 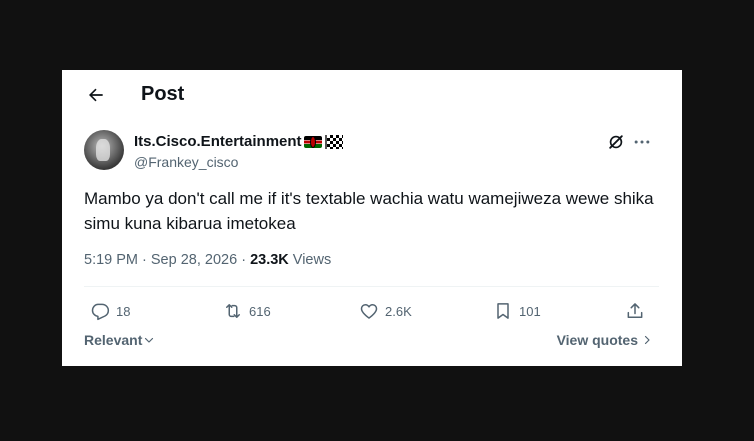 I want to click on chevron-right-icon, so click(x=647, y=340).